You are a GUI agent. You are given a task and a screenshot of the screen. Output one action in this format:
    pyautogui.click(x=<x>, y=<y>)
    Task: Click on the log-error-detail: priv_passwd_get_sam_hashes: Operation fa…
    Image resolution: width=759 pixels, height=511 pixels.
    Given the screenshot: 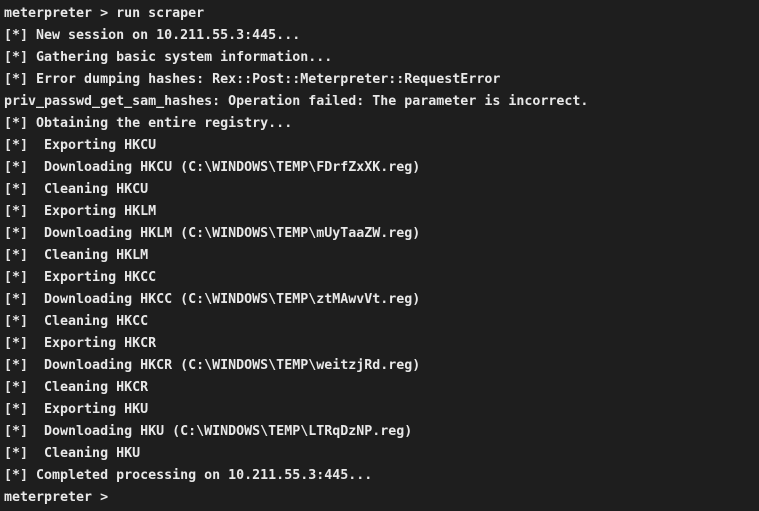 What is the action you would take?
    pyautogui.click(x=296, y=101)
    